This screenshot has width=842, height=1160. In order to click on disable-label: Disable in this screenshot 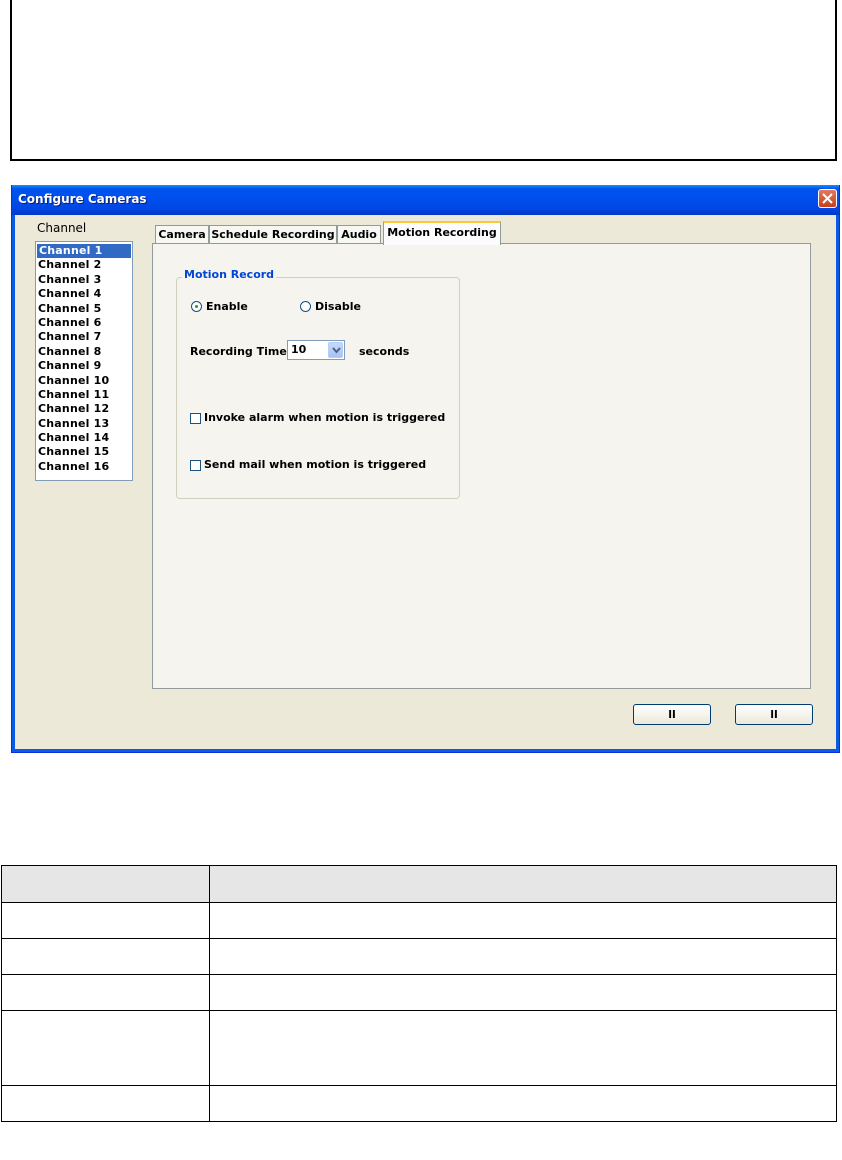, I will do `click(338, 306)`.